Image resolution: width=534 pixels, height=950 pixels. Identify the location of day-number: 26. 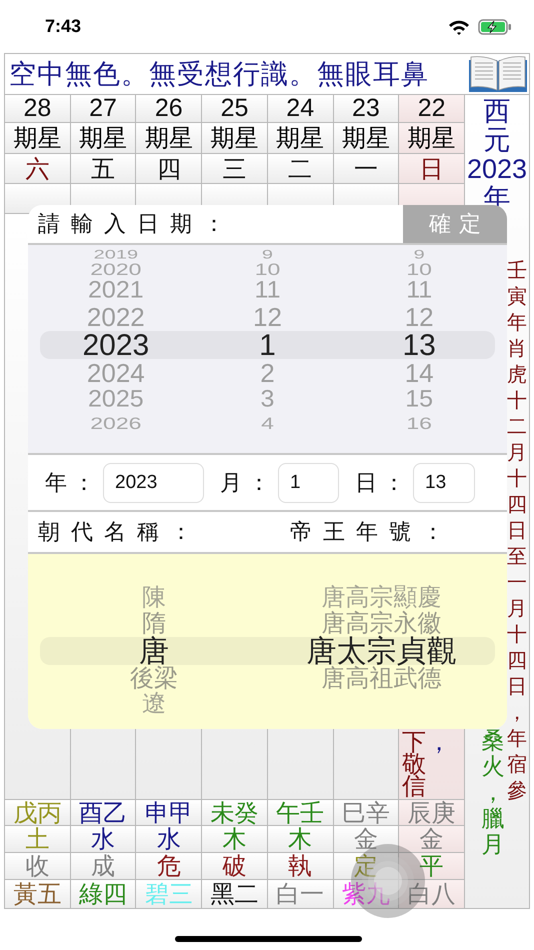
(169, 108).